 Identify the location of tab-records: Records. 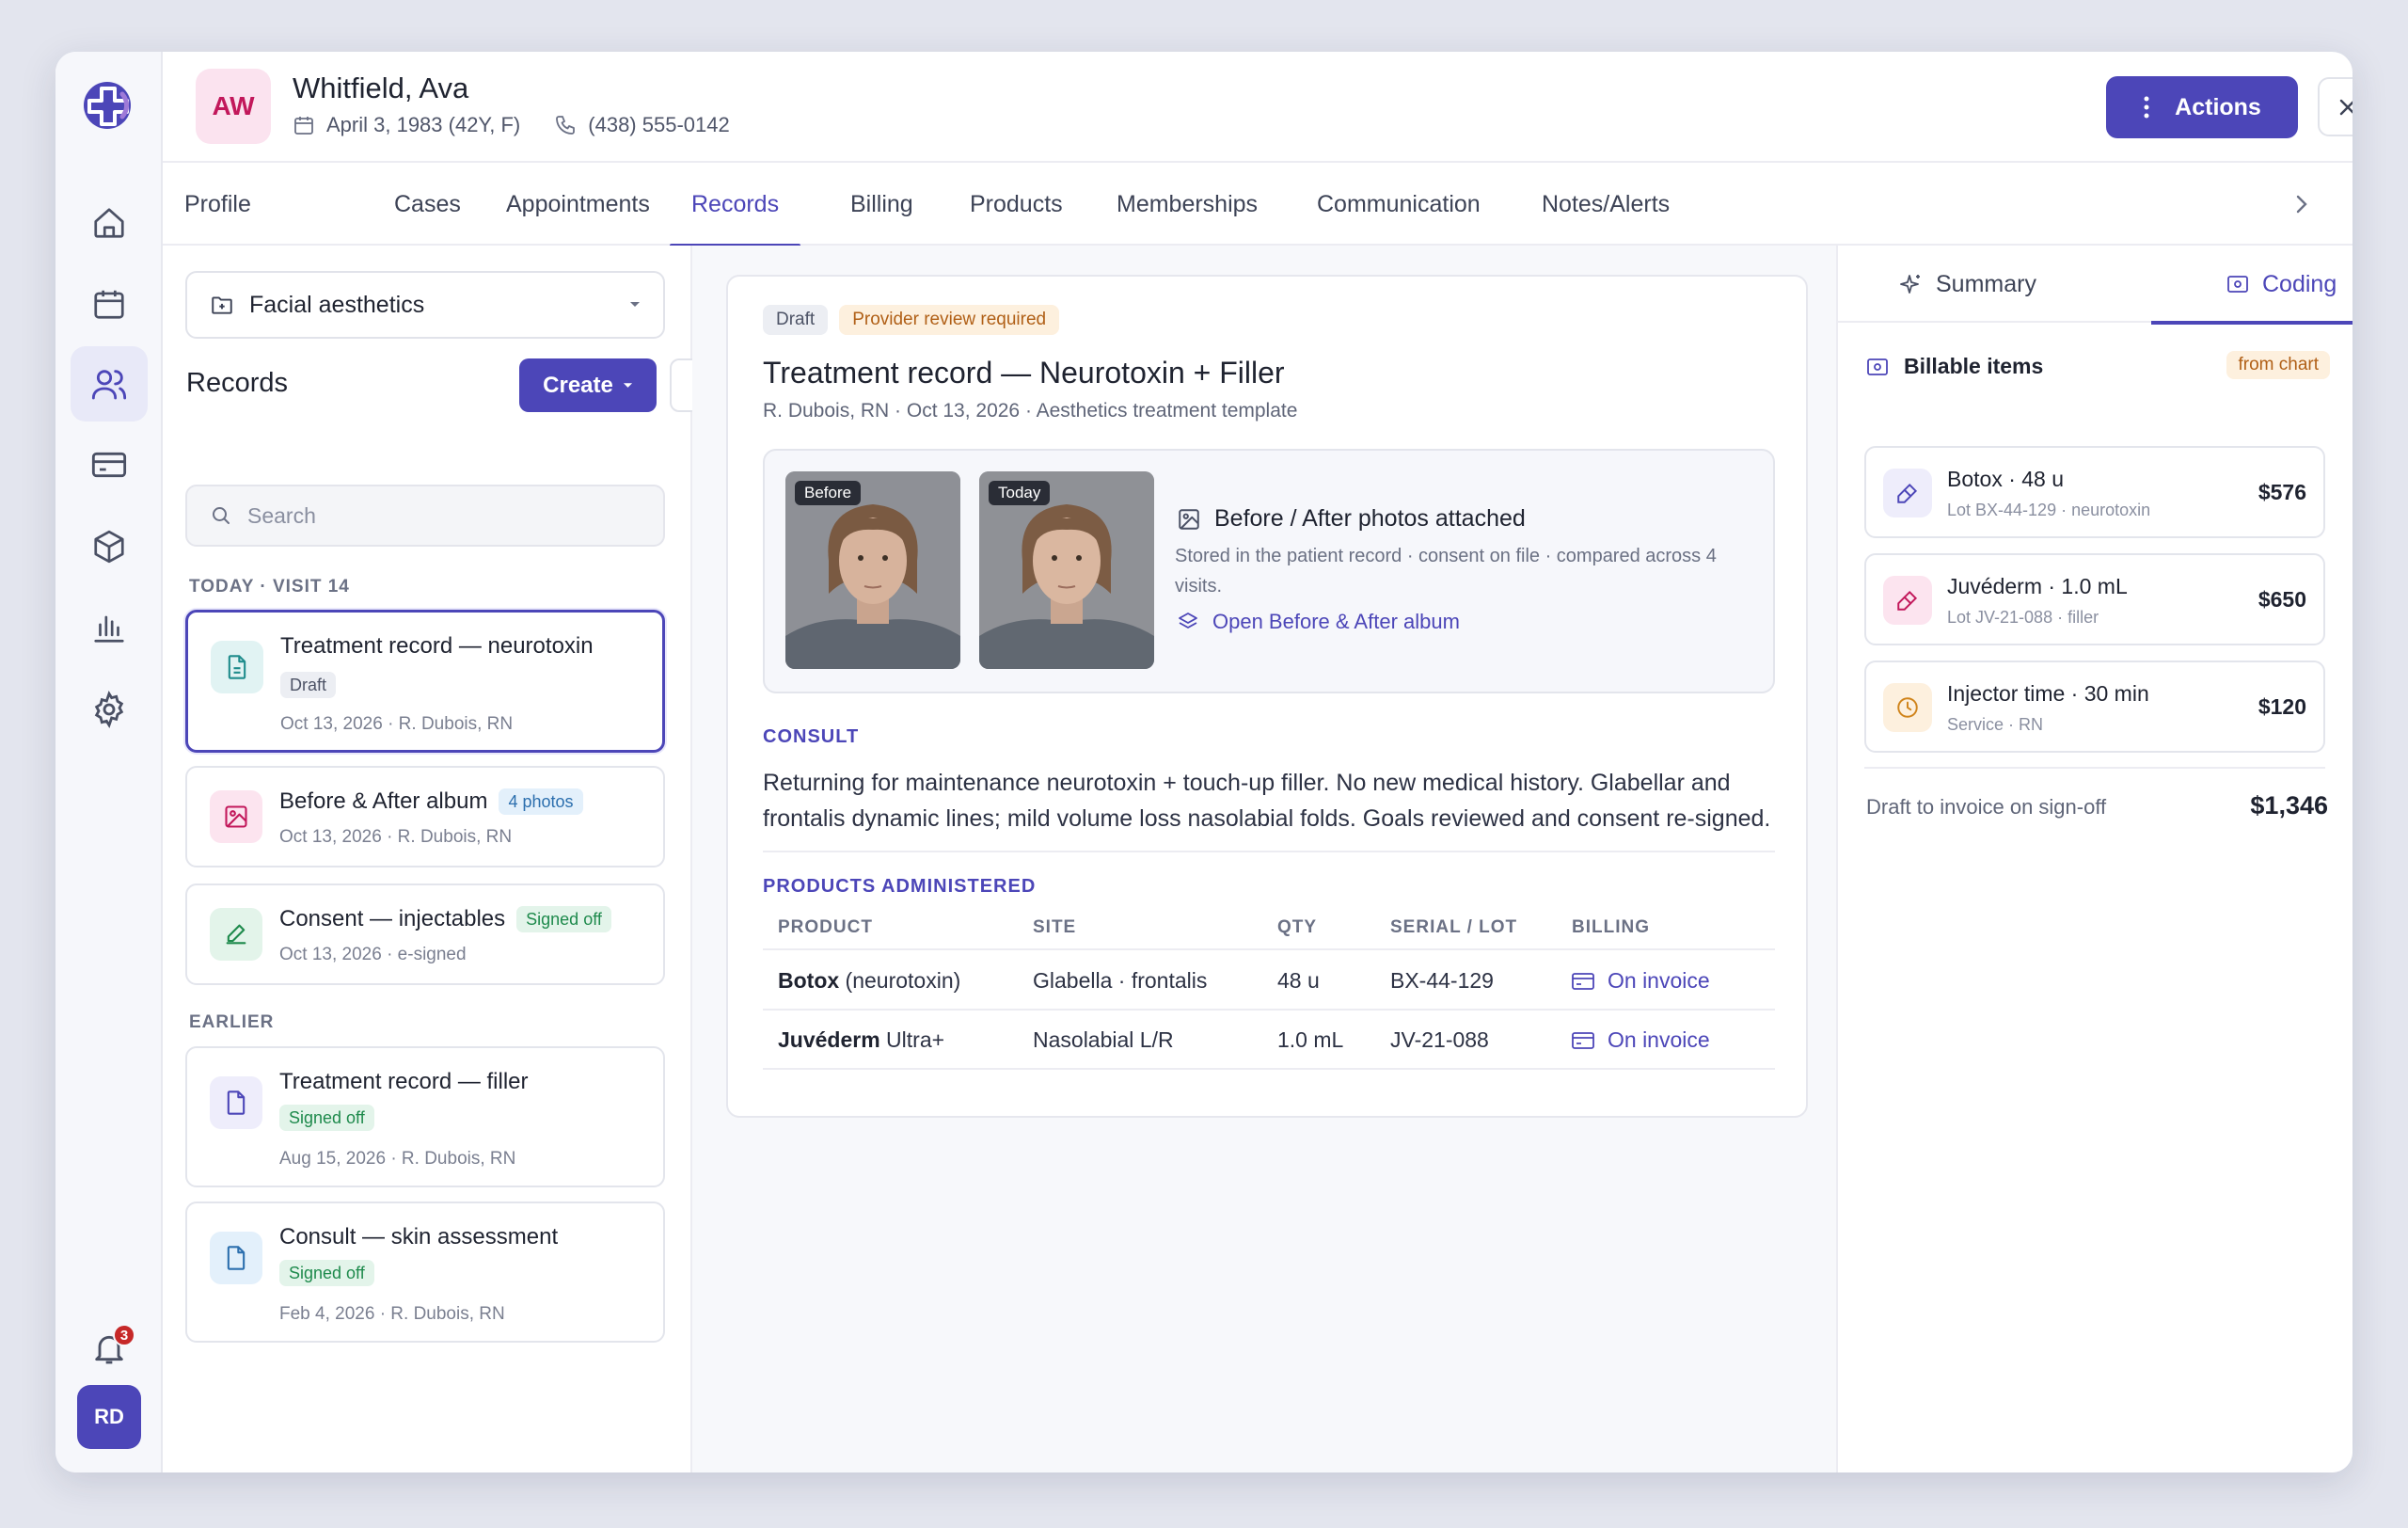
(735, 205).